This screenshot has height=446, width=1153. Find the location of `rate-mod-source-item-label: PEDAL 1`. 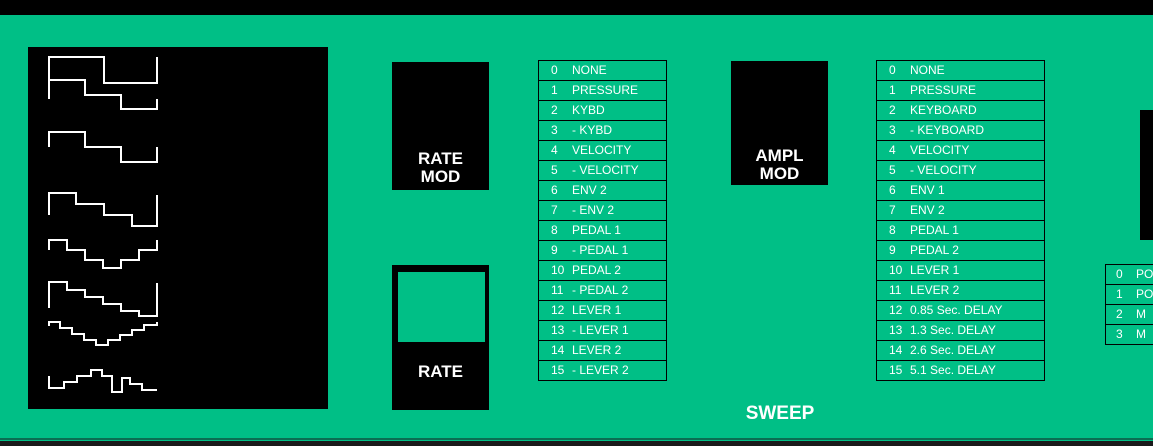

rate-mod-source-item-label: PEDAL 1 is located at coordinates (596, 230).